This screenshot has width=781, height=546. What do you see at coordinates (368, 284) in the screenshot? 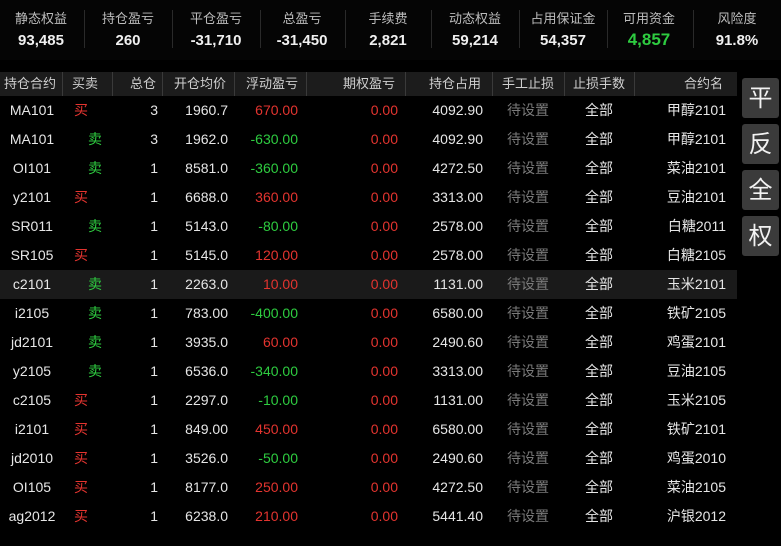
I see `table-row: c2101 卖 1 2263.0 10.00 0.00 1131.00 待设置 全部 玉米2101` at bounding box center [368, 284].